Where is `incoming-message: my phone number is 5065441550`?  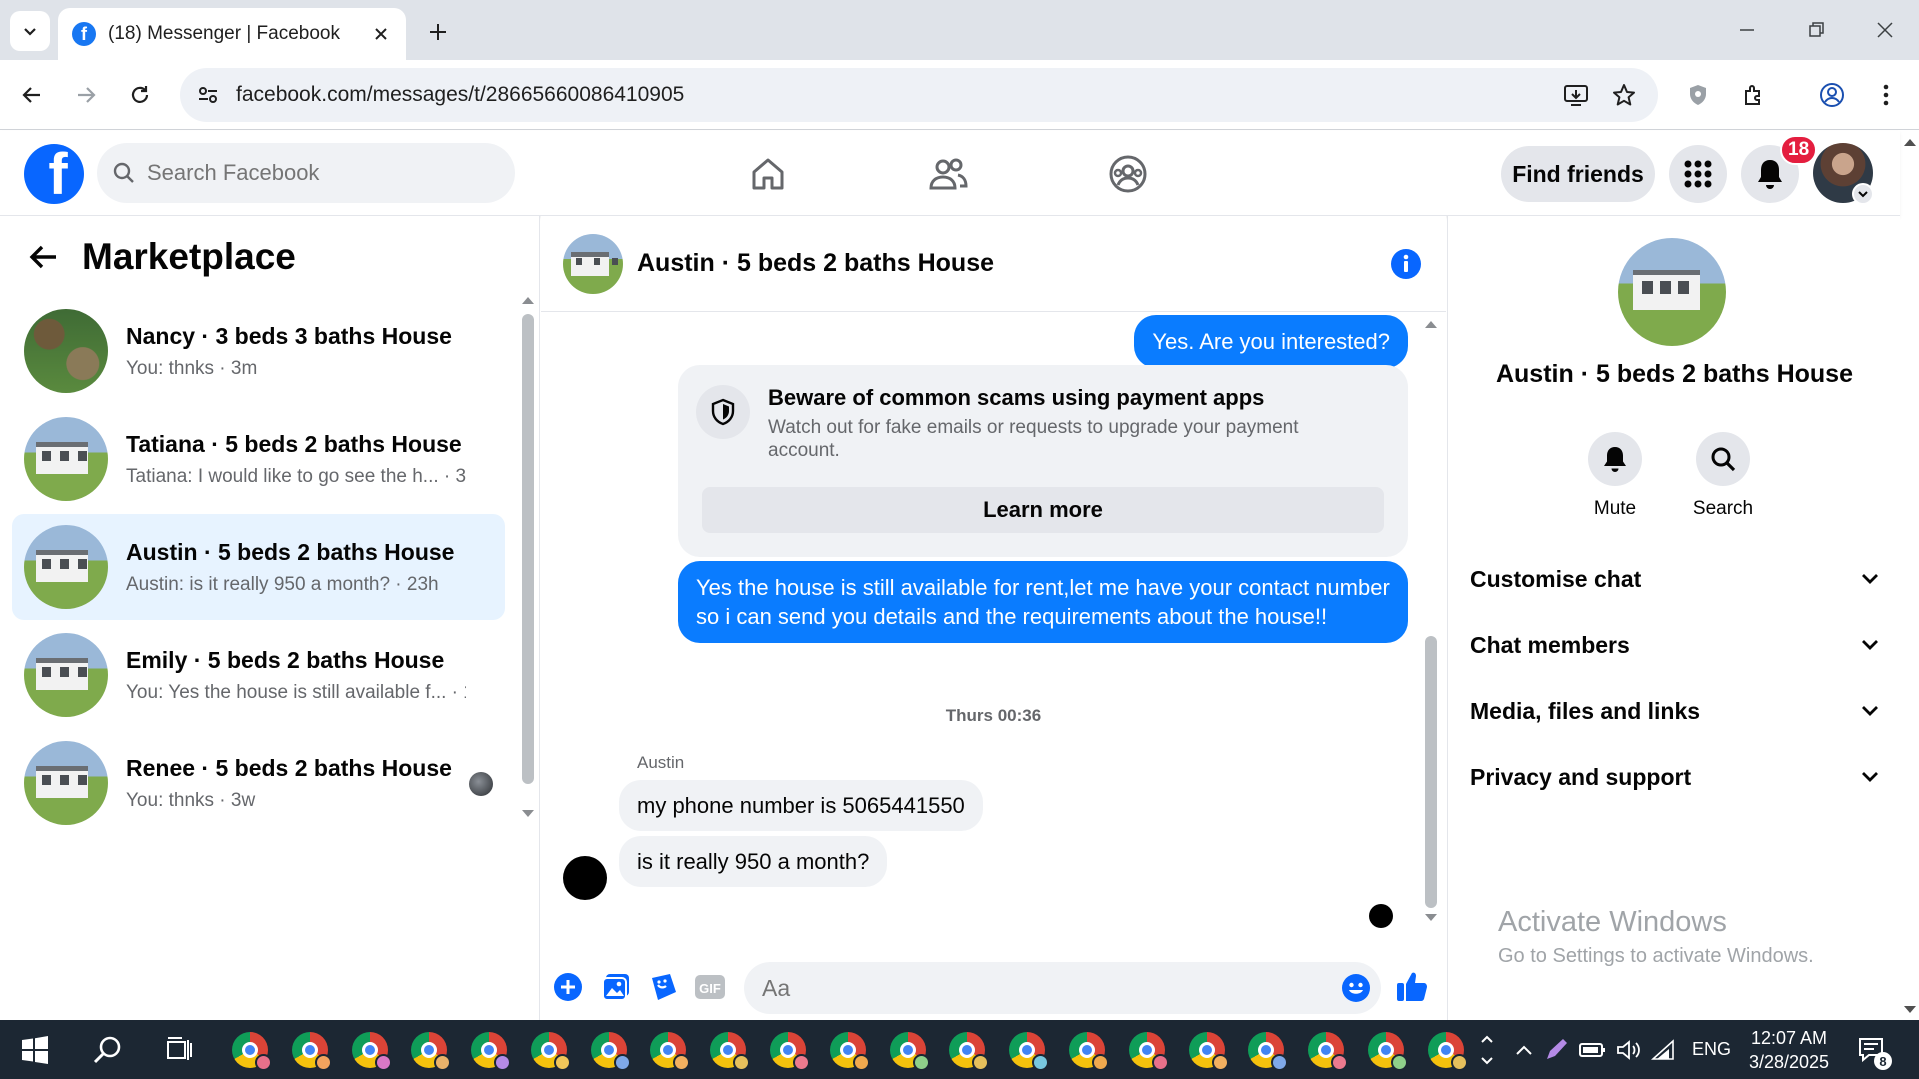
incoming-message: my phone number is 5065441550 is located at coordinates (801, 805).